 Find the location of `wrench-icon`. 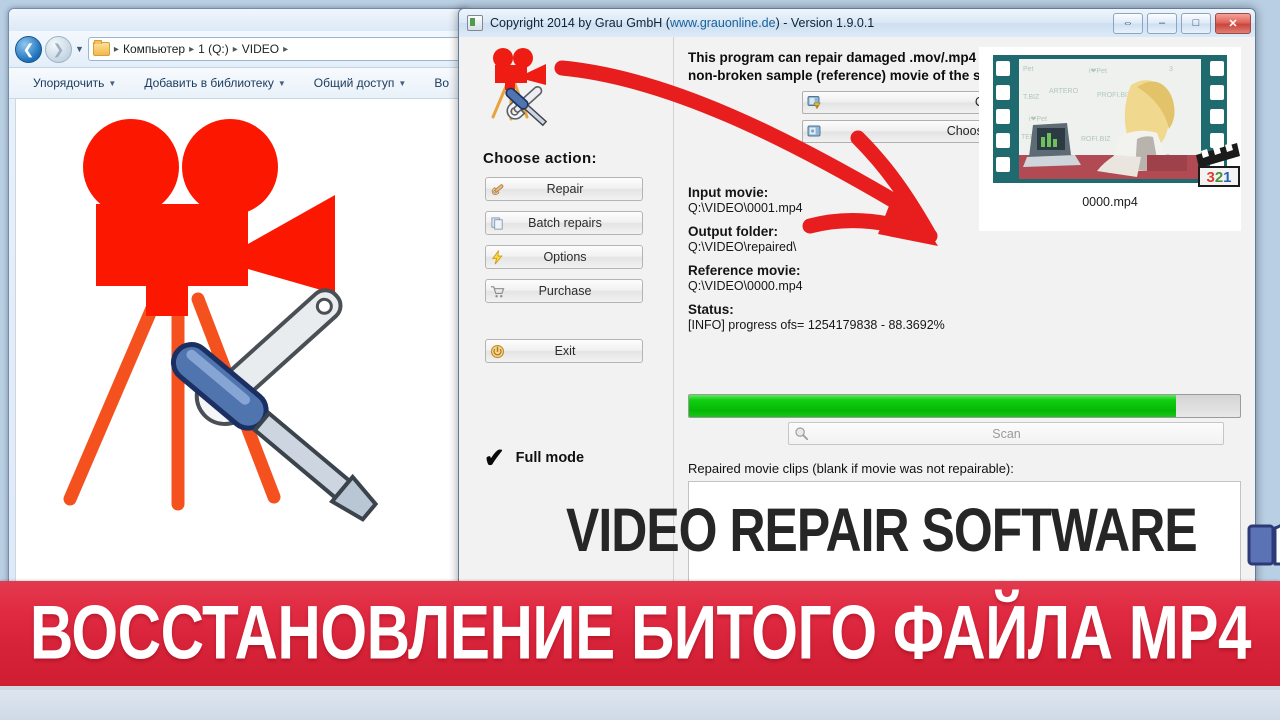

wrench-icon is located at coordinates (497, 189).